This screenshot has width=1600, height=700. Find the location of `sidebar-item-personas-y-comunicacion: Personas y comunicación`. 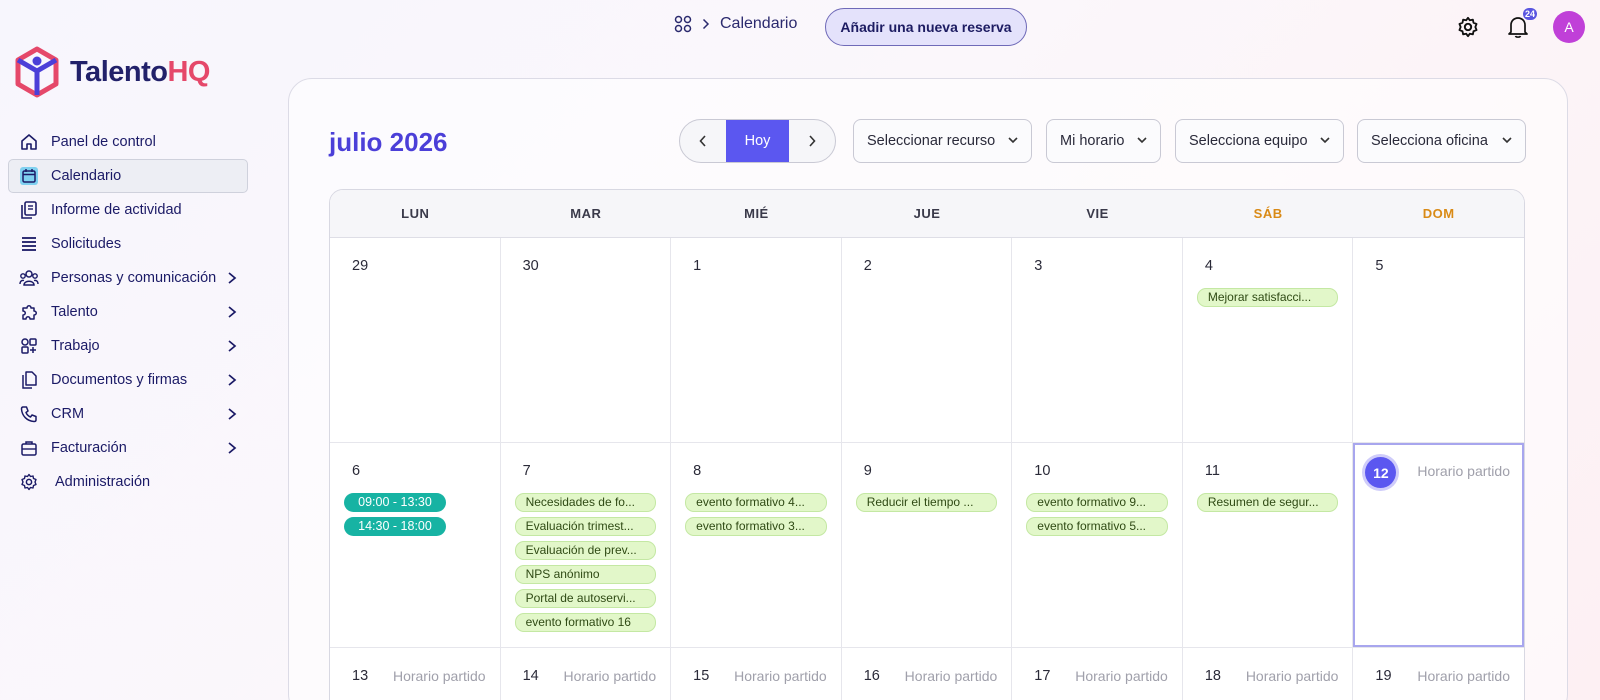

sidebar-item-personas-y-comunicacion: Personas y comunicación is located at coordinates (128, 278).